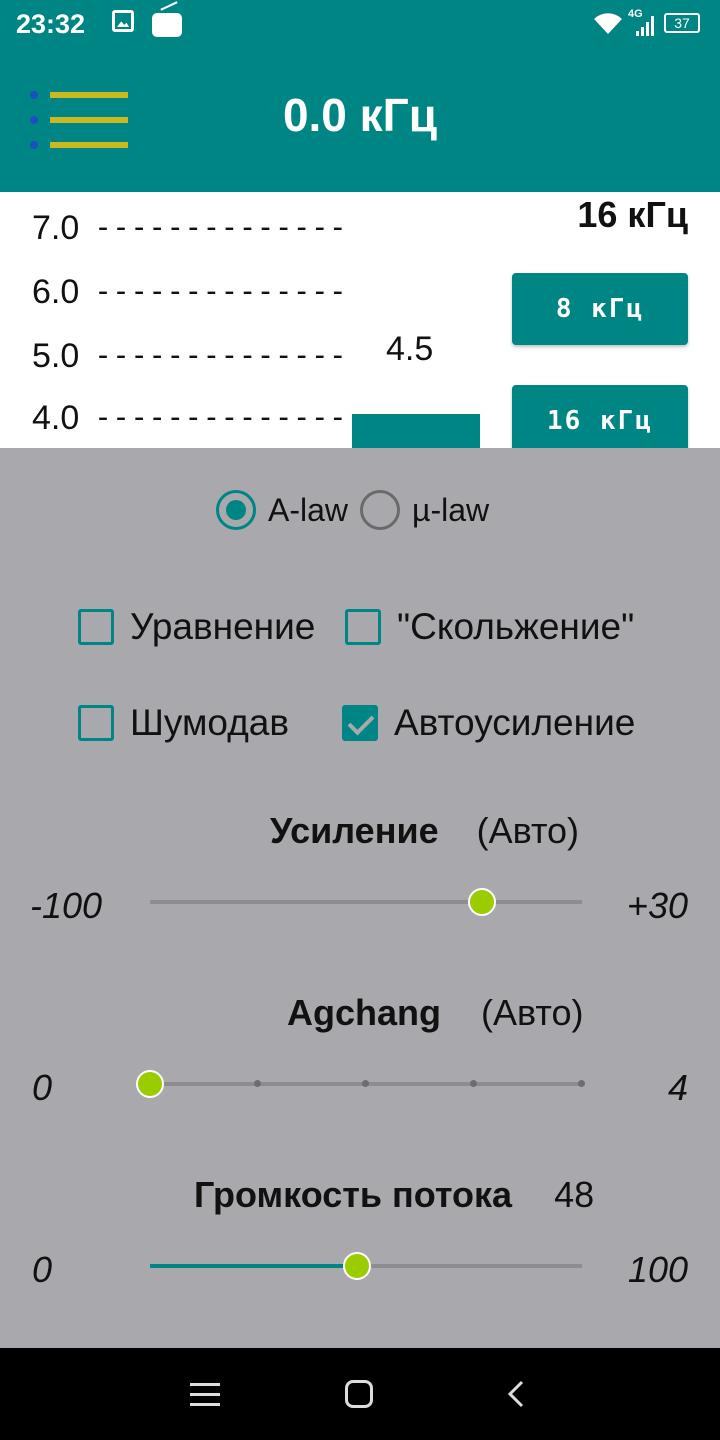 The image size is (720, 1440). I want to click on ulaw-label: µ-law, so click(450, 510).